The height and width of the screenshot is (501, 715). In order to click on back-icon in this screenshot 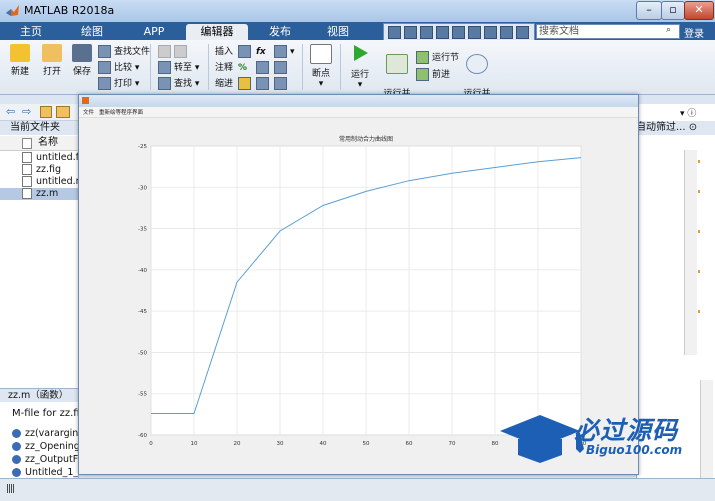, I will do `click(164, 51)`.